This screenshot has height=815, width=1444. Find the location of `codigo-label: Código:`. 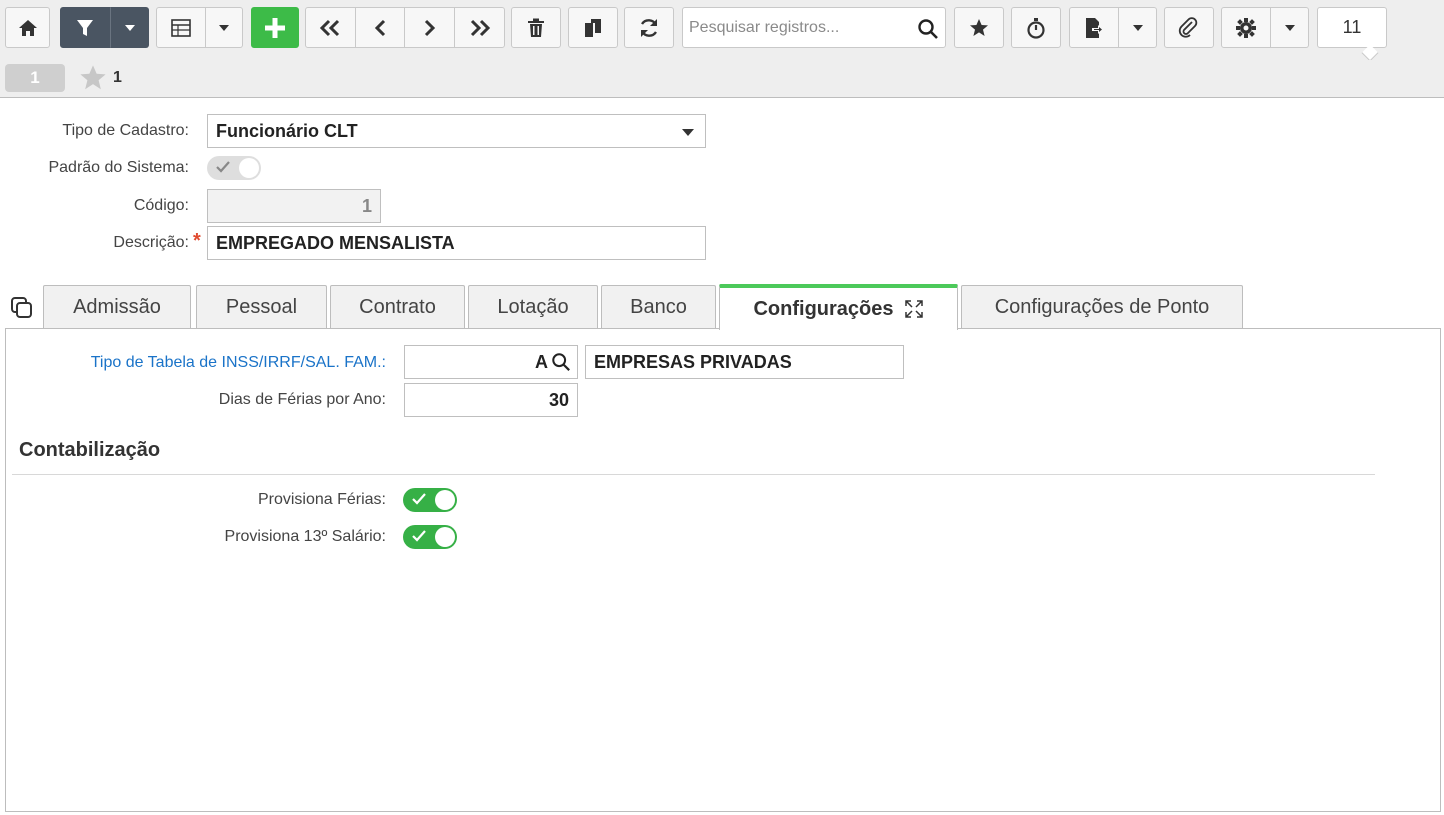

codigo-label: Código: is located at coordinates (161, 205).